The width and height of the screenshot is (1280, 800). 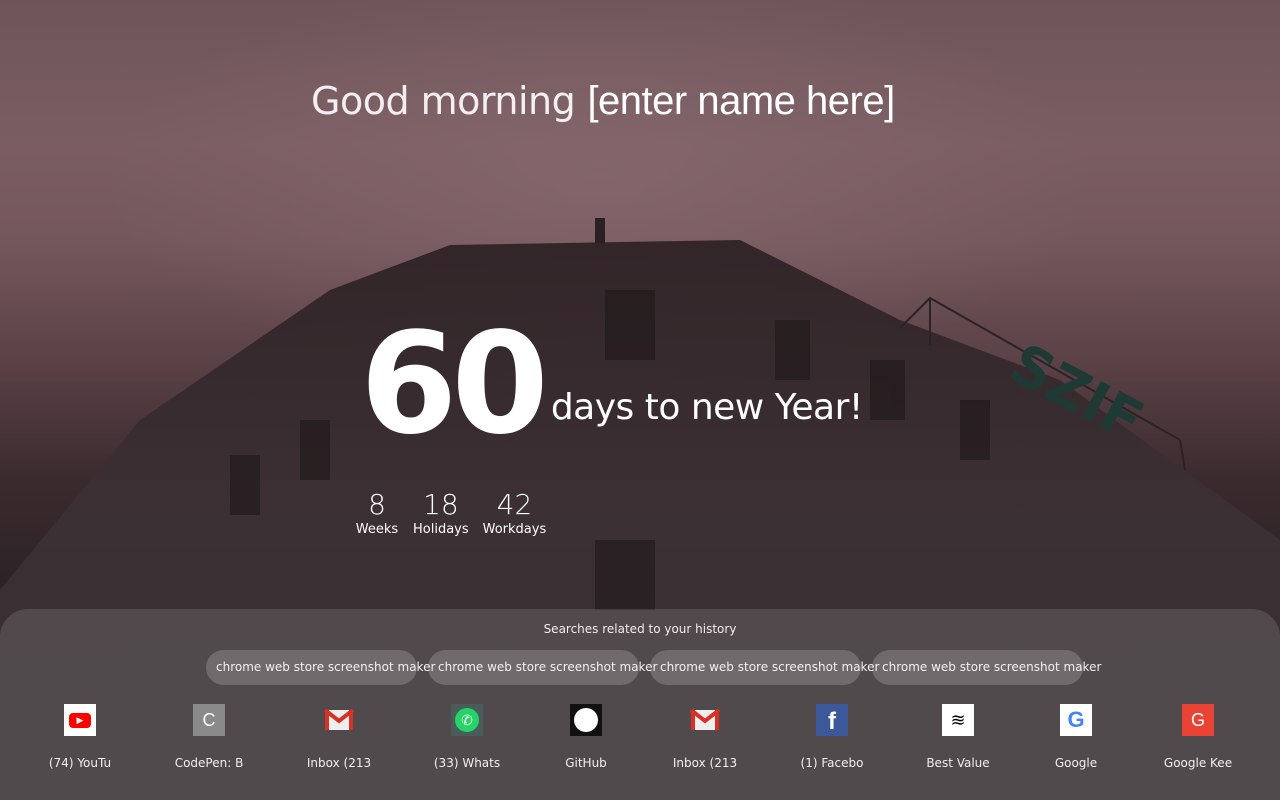 I want to click on stat-label: Workdays, so click(x=514, y=529).